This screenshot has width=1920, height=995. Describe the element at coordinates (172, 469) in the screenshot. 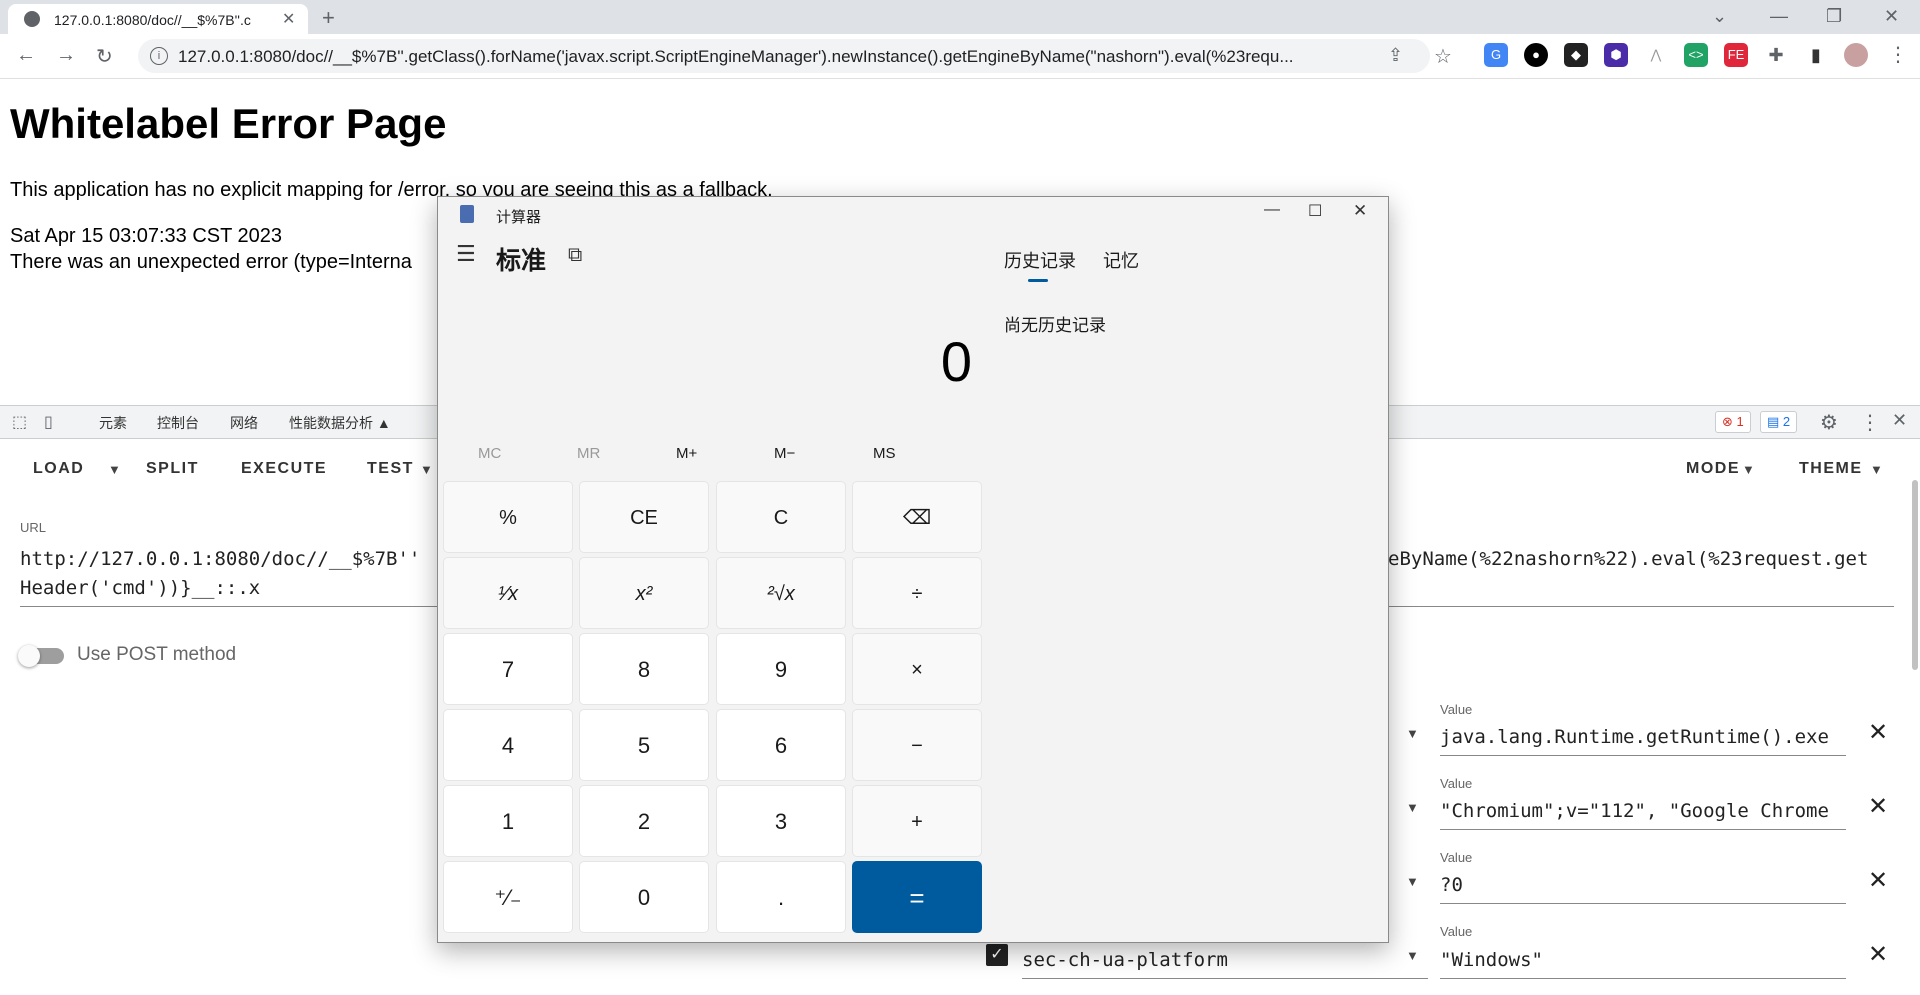

I see `split-button: SPLIT` at that location.